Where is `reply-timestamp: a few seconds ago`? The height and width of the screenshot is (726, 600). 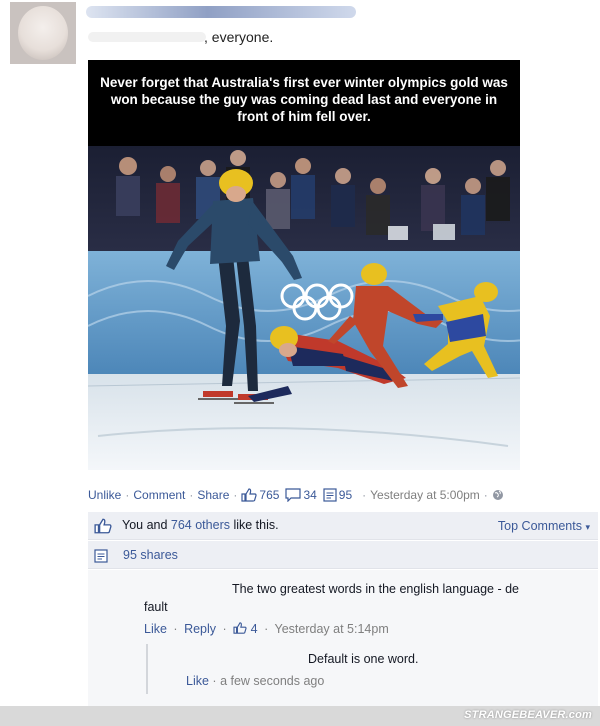 reply-timestamp: a few seconds ago is located at coordinates (272, 681).